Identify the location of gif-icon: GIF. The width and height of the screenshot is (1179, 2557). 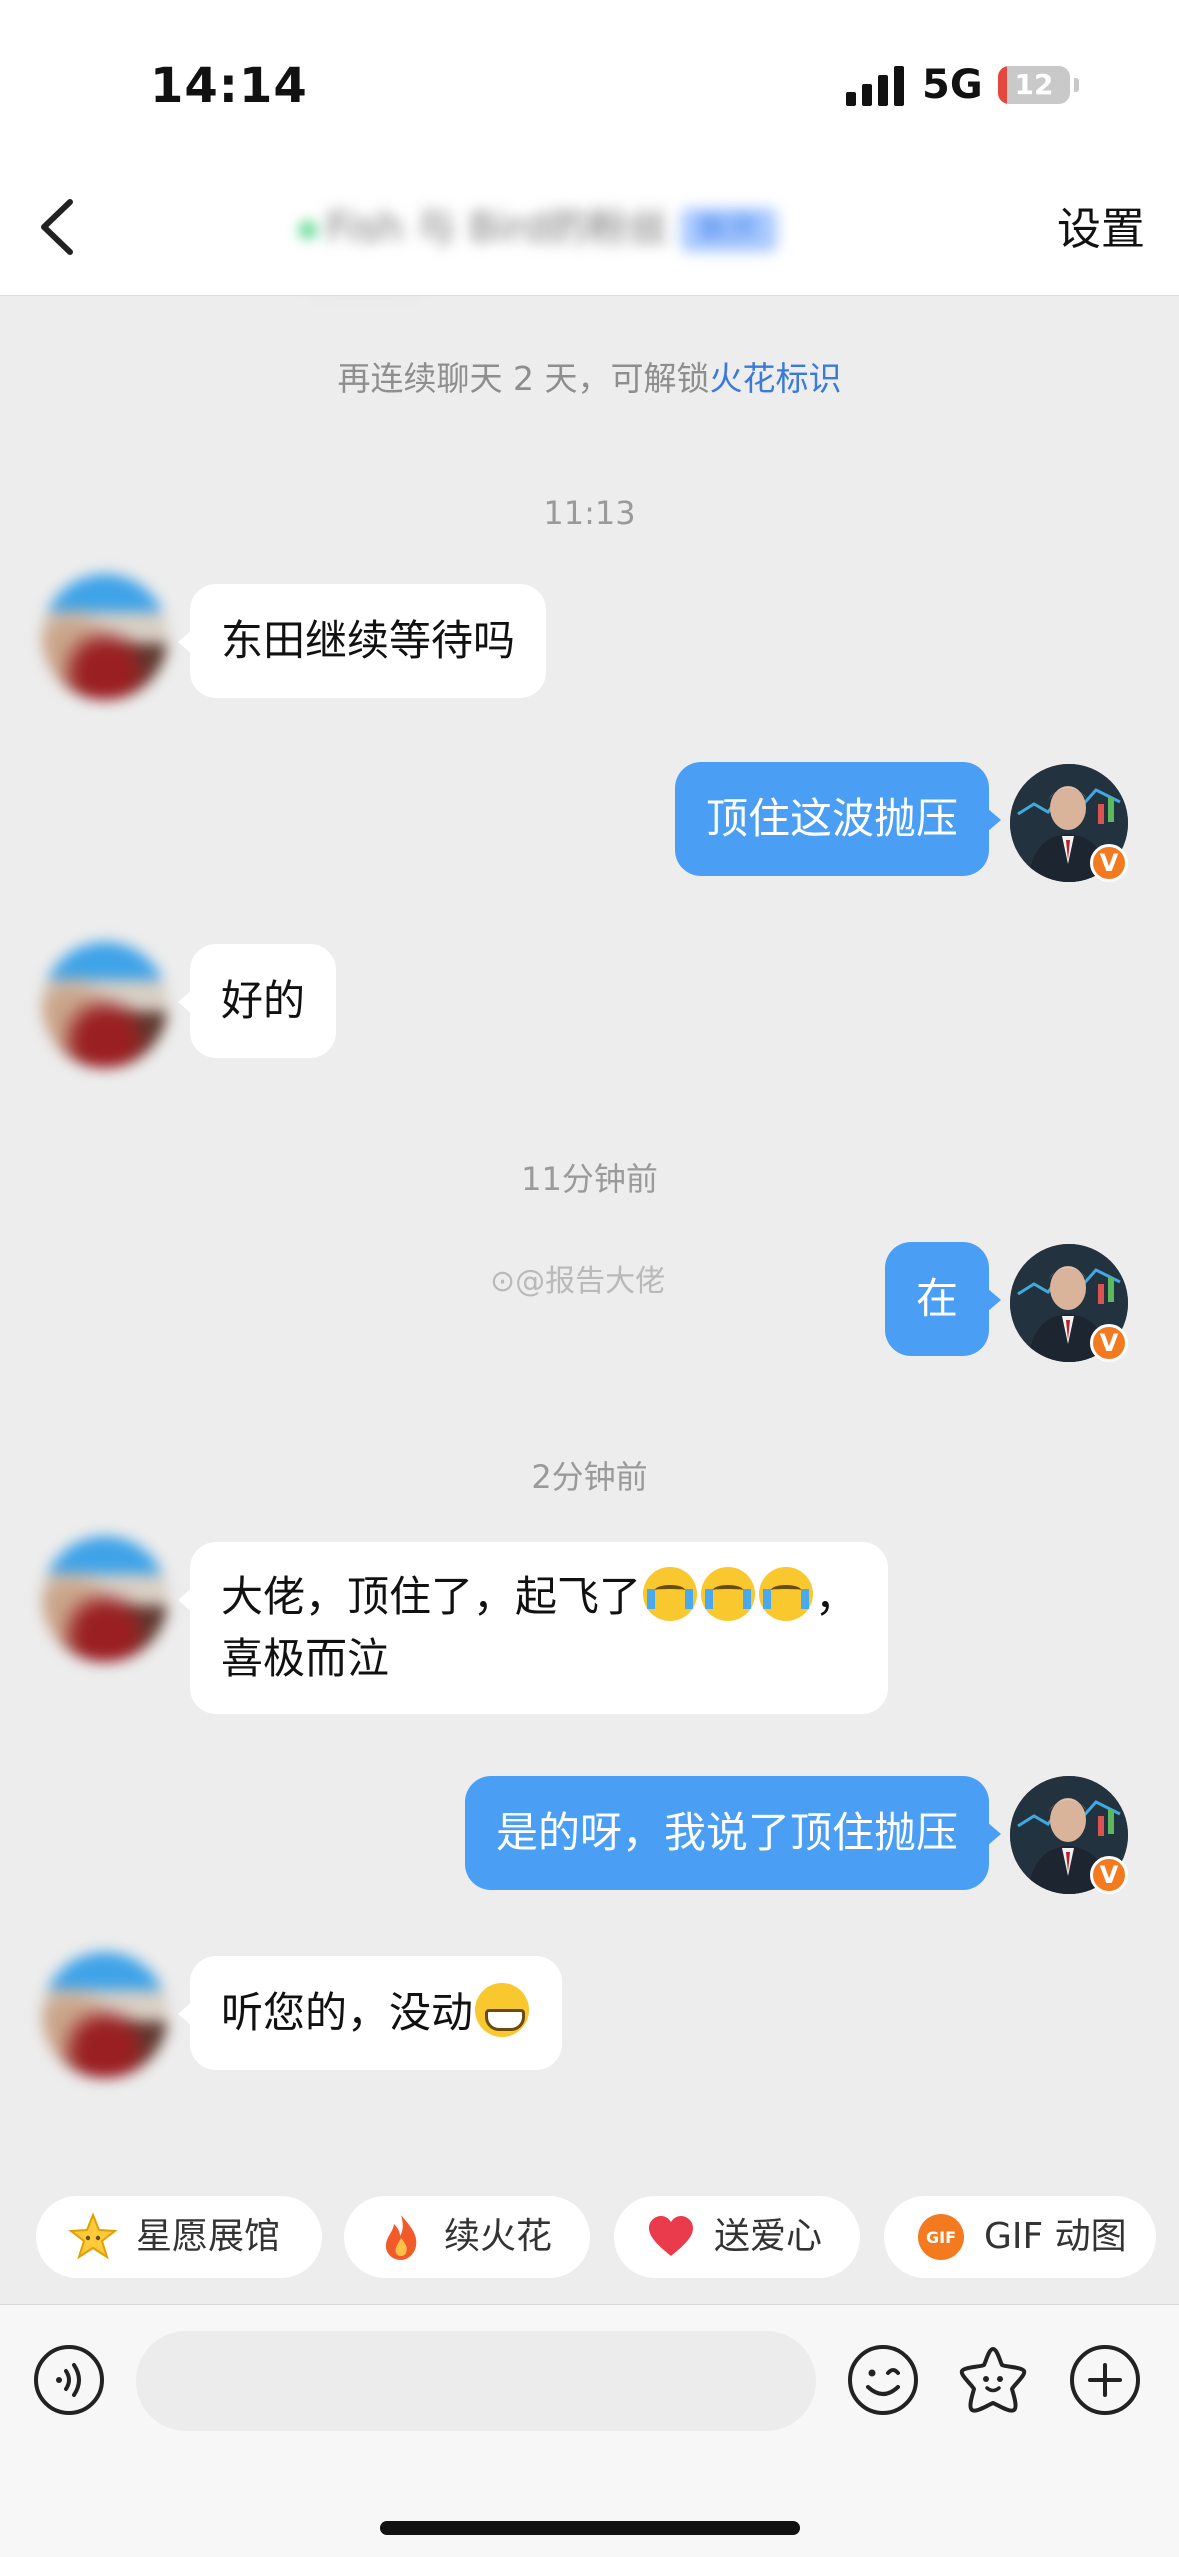
(941, 2237).